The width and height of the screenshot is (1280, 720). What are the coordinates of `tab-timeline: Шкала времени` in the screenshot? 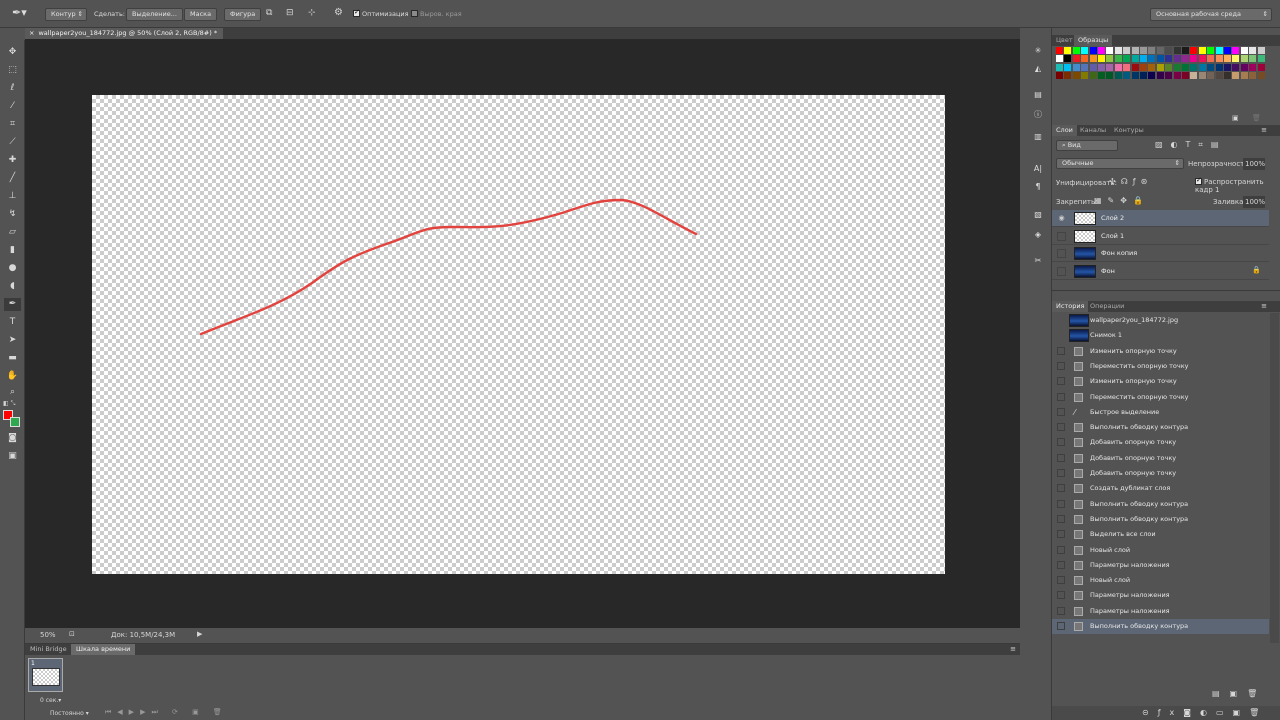 It's located at (103, 649).